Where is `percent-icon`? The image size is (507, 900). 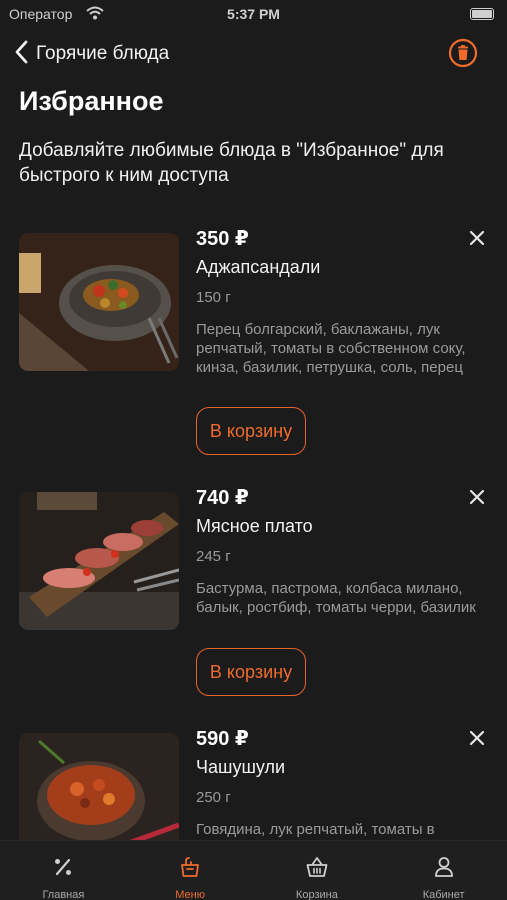 percent-icon is located at coordinates (63, 869).